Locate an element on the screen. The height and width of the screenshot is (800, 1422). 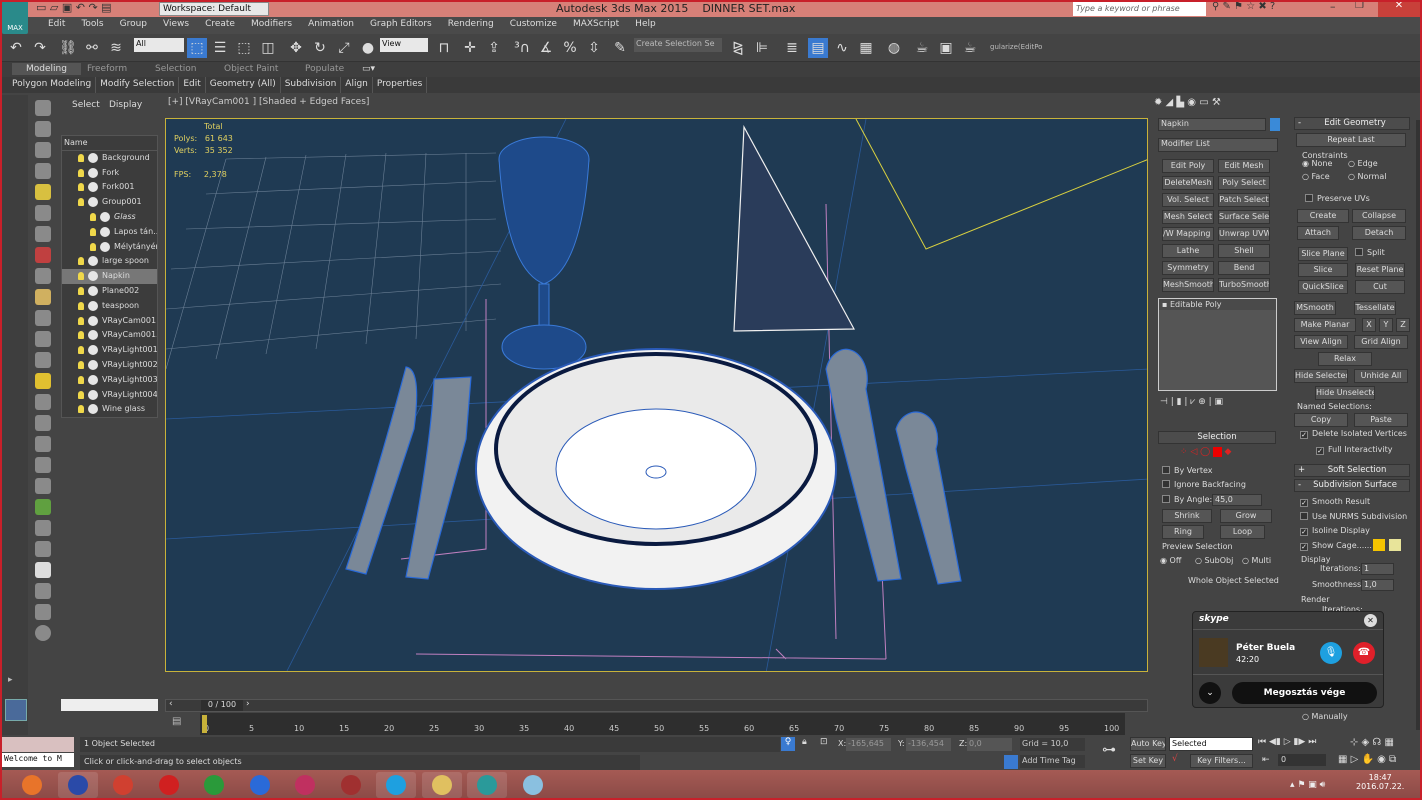
hang-up-button: ☎︎ is located at coordinates (1364, 653).